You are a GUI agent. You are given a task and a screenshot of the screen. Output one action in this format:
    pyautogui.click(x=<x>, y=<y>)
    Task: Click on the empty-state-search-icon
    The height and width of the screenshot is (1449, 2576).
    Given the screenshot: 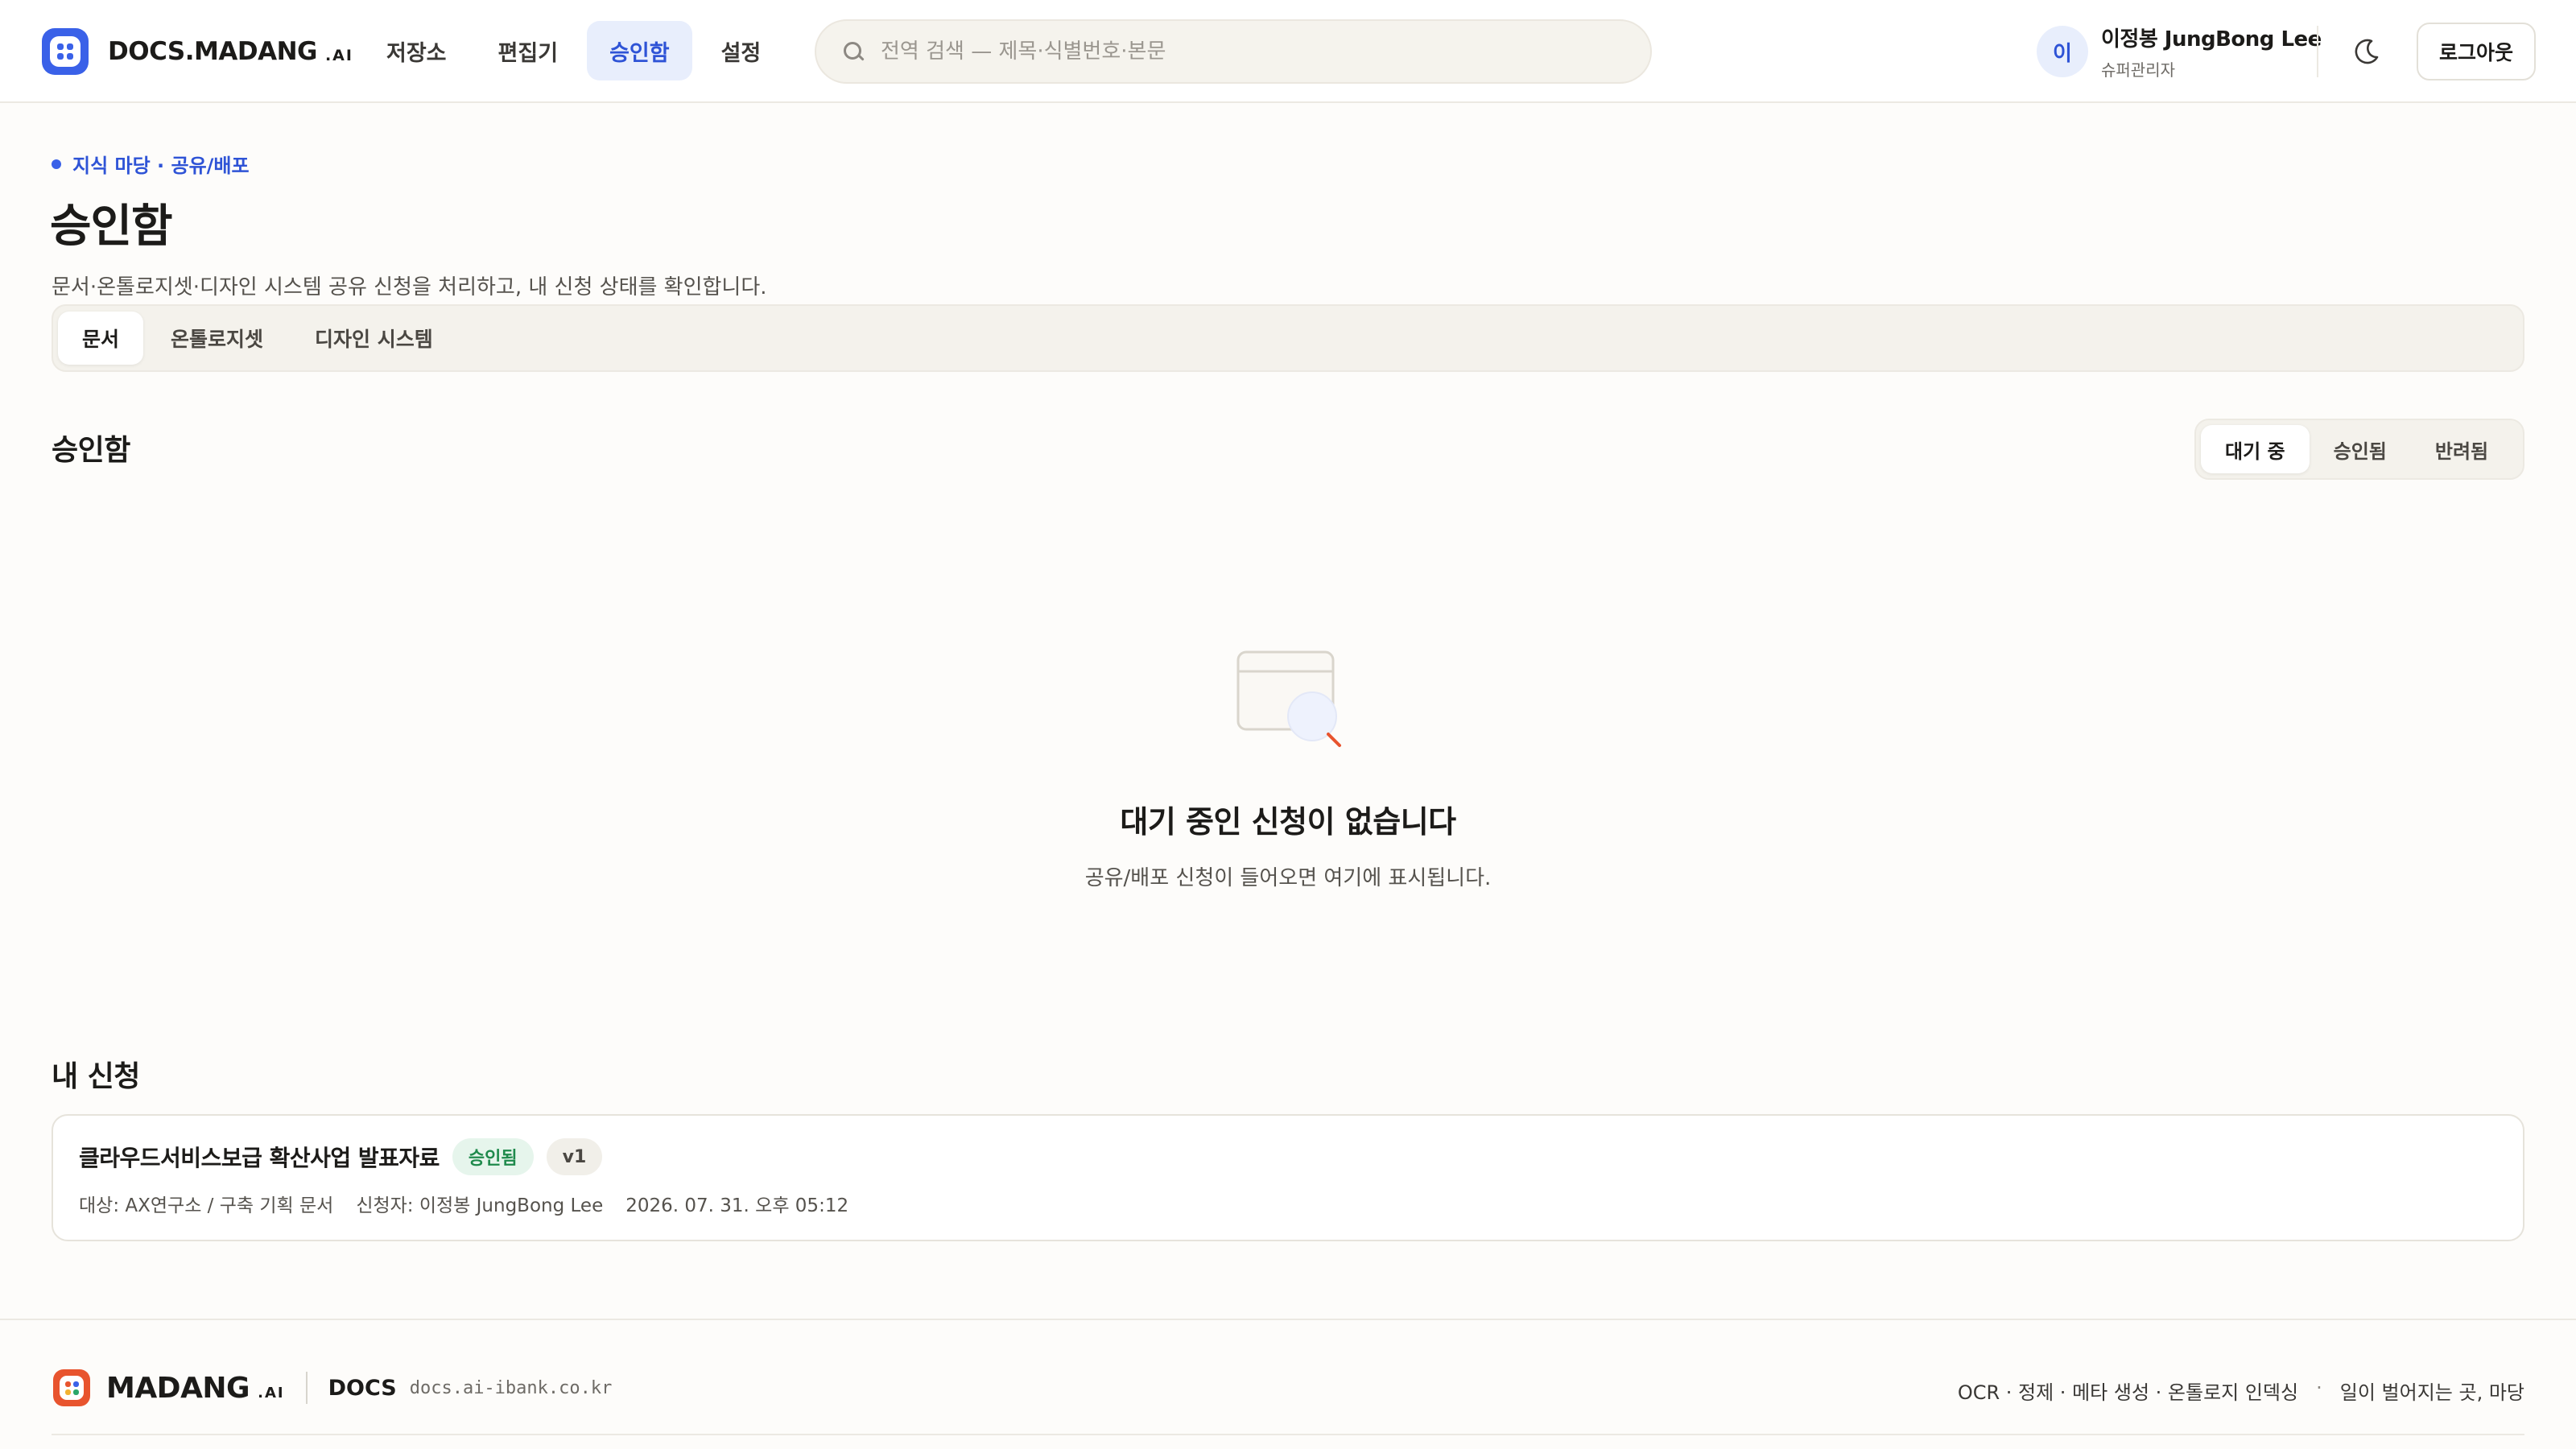 What is the action you would take?
    pyautogui.click(x=1288, y=698)
    